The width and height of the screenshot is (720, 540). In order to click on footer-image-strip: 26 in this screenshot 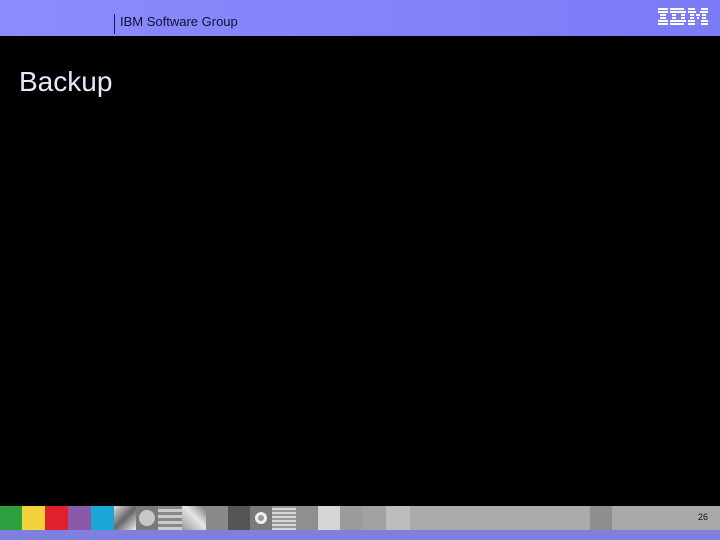, I will do `click(360, 518)`.